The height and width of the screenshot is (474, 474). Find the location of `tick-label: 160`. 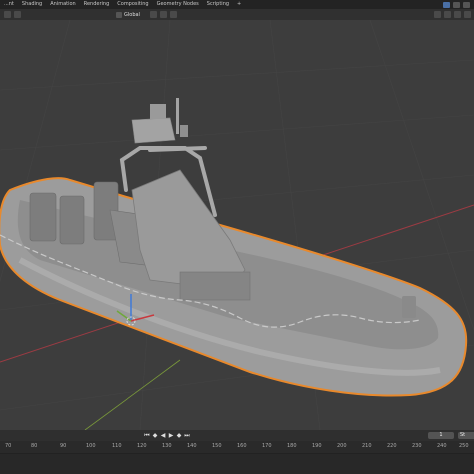

tick-label: 160 is located at coordinates (242, 446).